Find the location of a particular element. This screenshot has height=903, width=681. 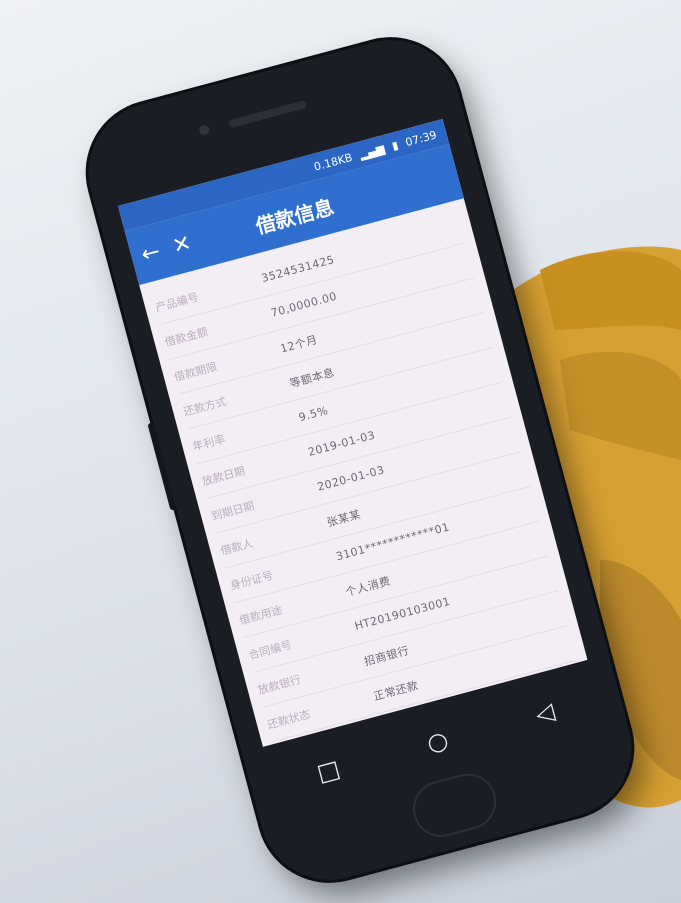

network-speed: 0.18KB is located at coordinates (333, 162).